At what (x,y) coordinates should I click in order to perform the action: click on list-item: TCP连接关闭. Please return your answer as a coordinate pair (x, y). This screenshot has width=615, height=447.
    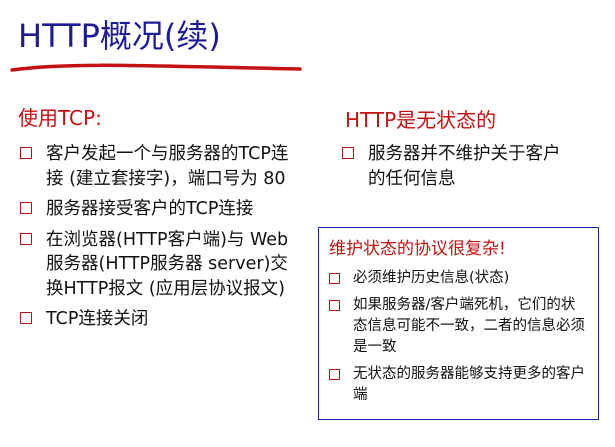
    Looking at the image, I should click on (155, 319).